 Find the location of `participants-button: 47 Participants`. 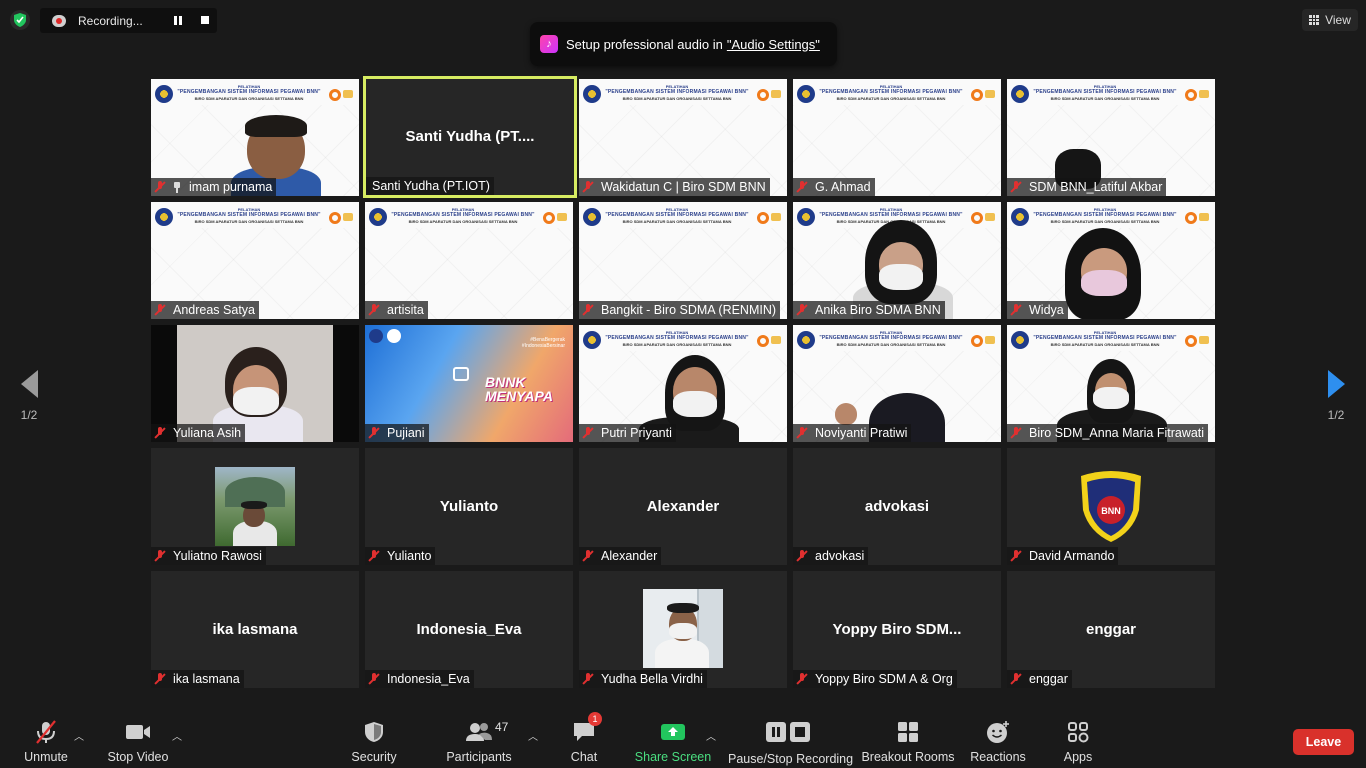

participants-button: 47 Participants is located at coordinates (479, 738).